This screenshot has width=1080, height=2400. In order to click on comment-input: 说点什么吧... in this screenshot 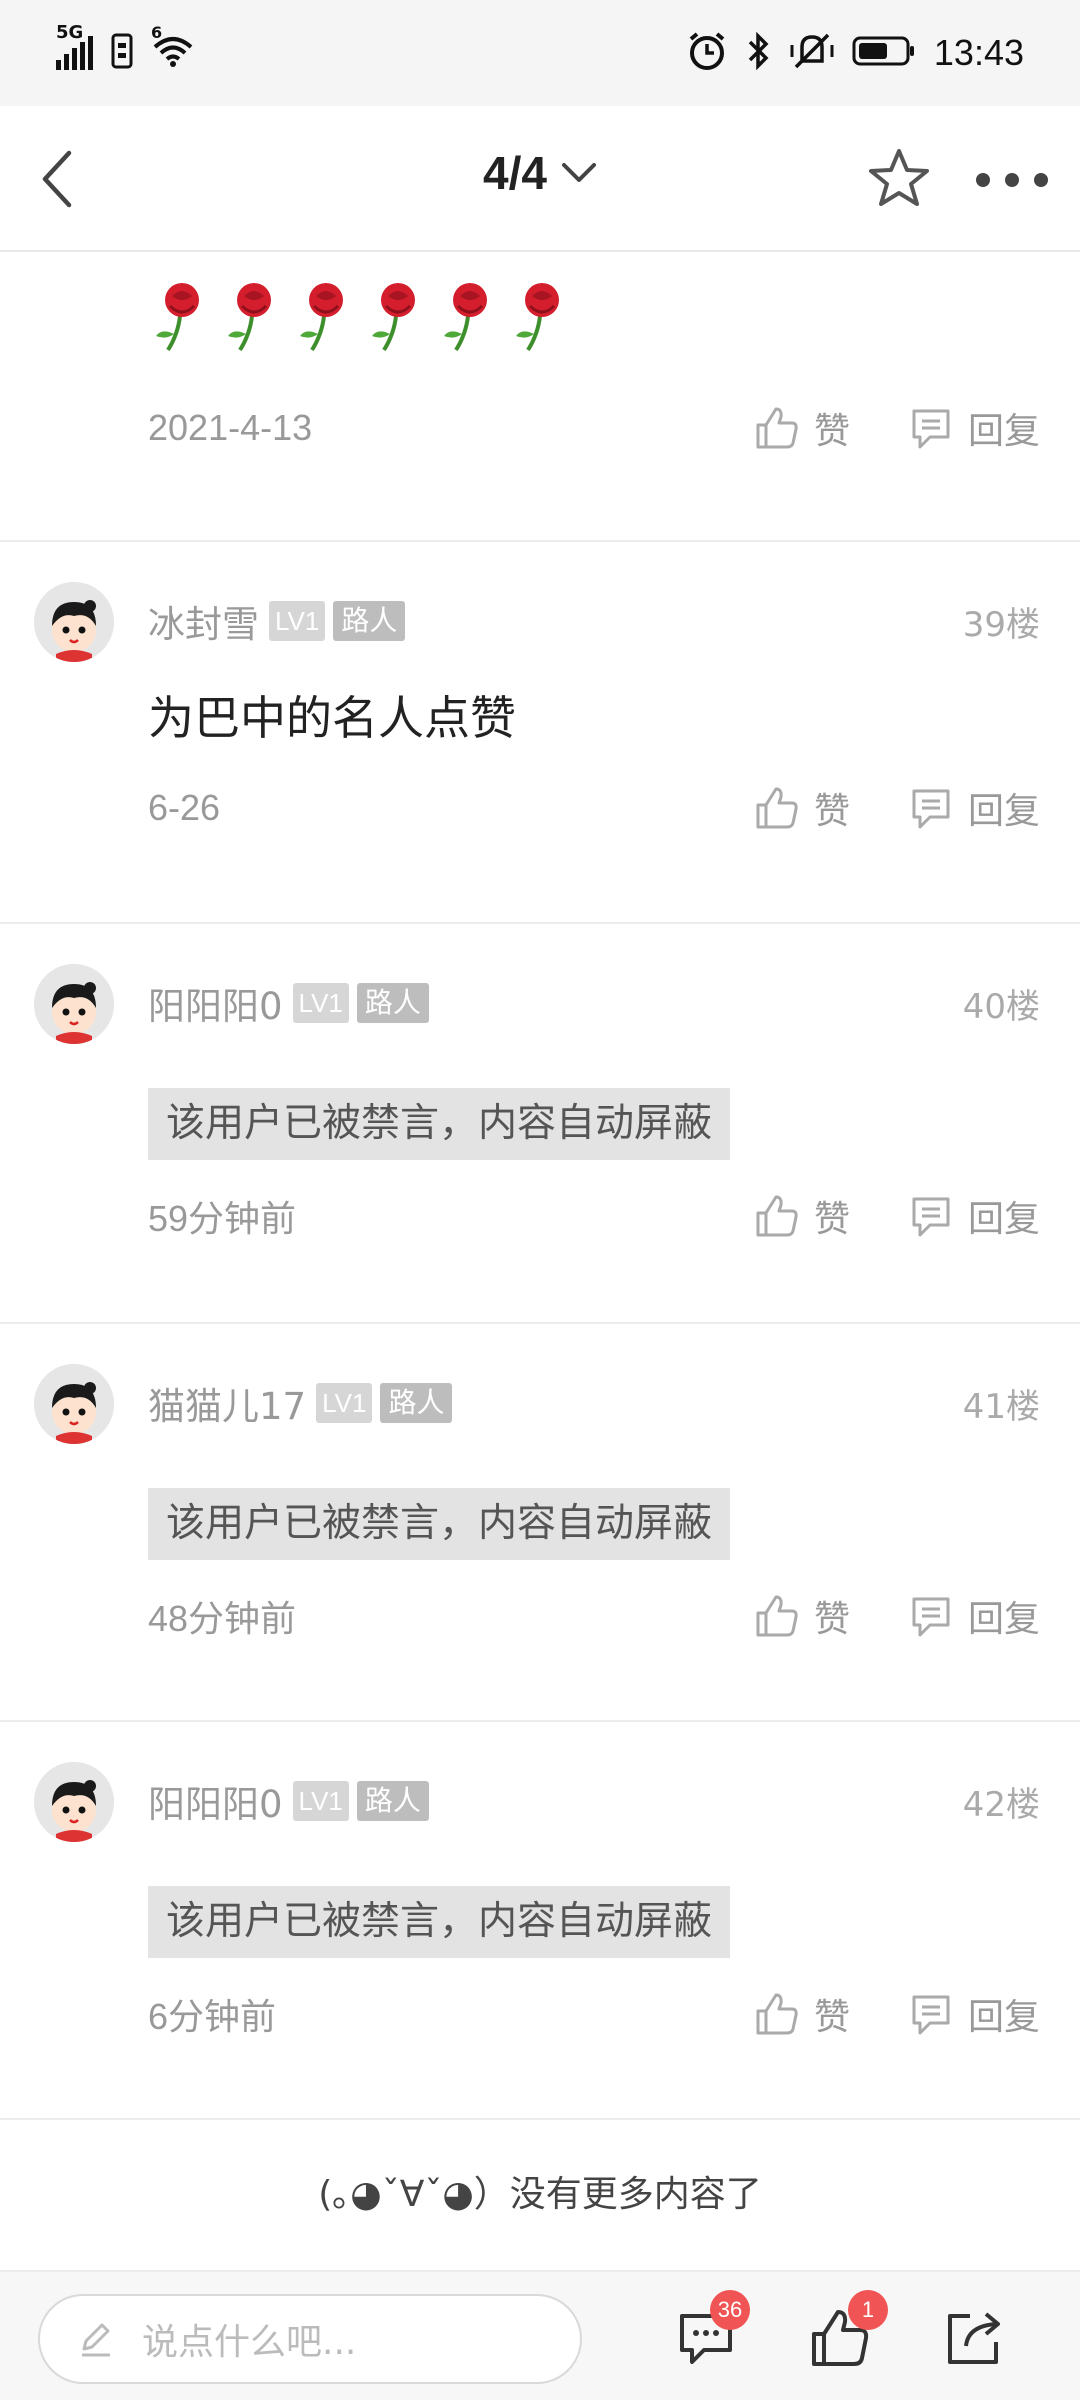, I will do `click(310, 2339)`.